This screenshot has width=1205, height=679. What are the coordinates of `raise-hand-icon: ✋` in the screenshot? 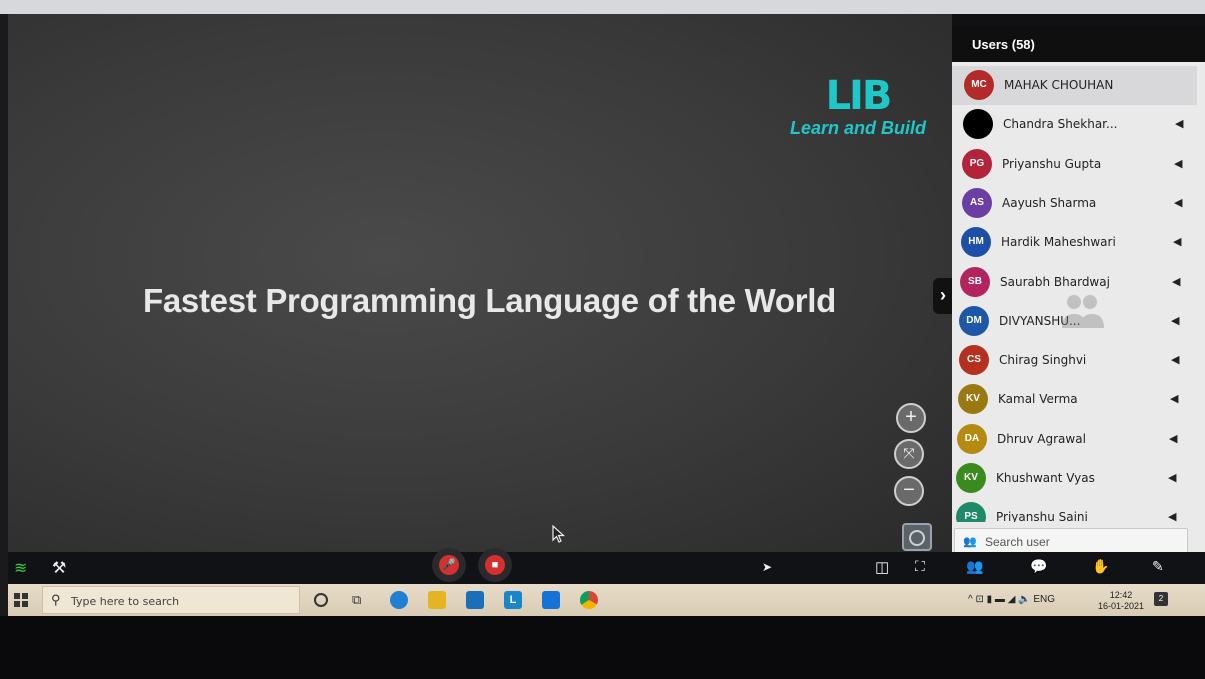 It's located at (1100, 566).